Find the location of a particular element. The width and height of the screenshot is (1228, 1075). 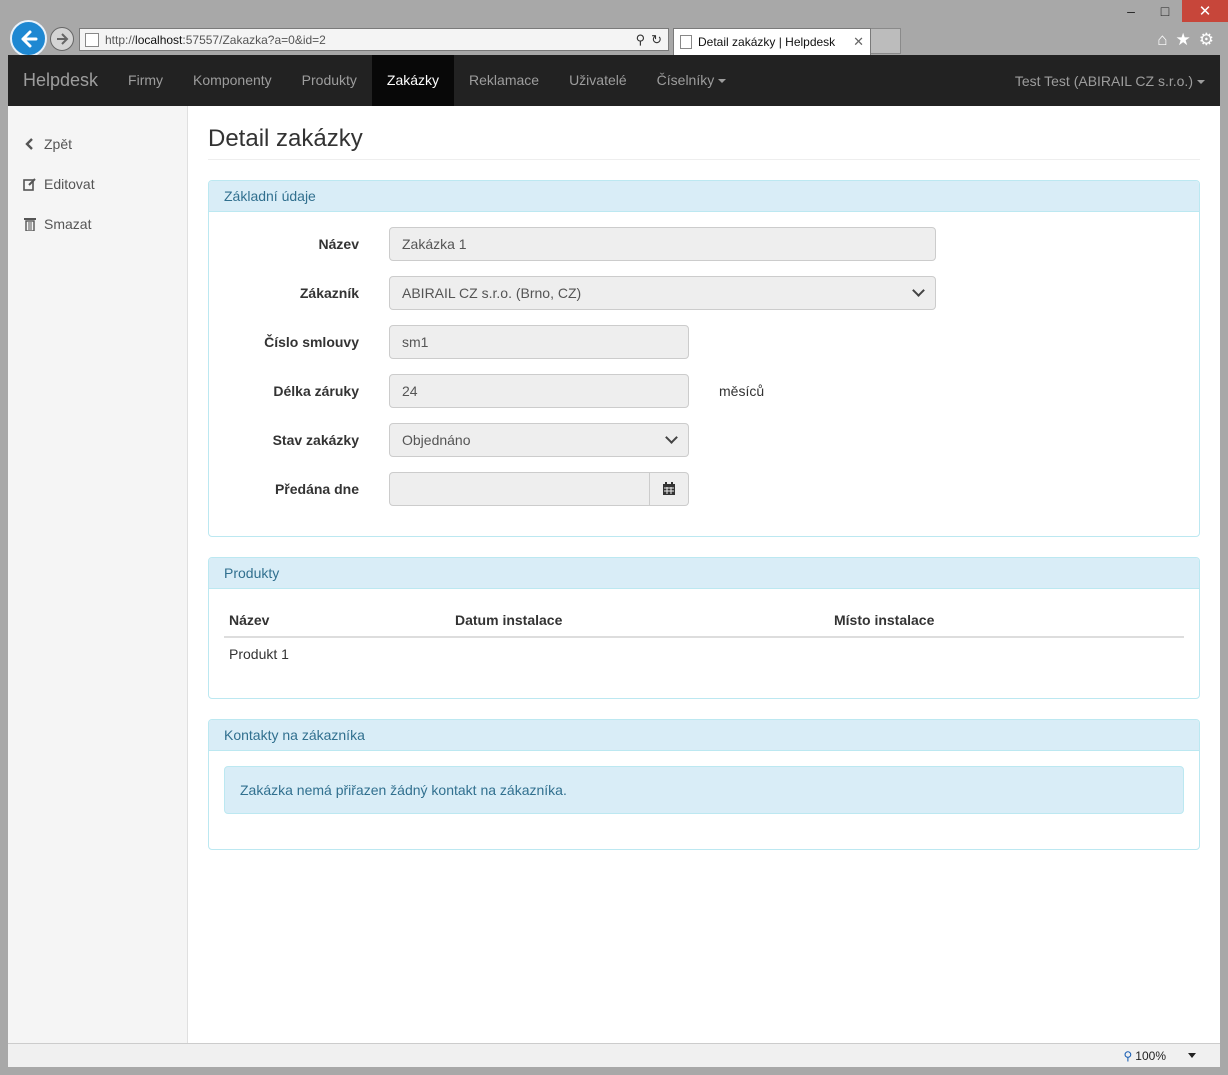

refresh-icon: ↻ is located at coordinates (656, 40).